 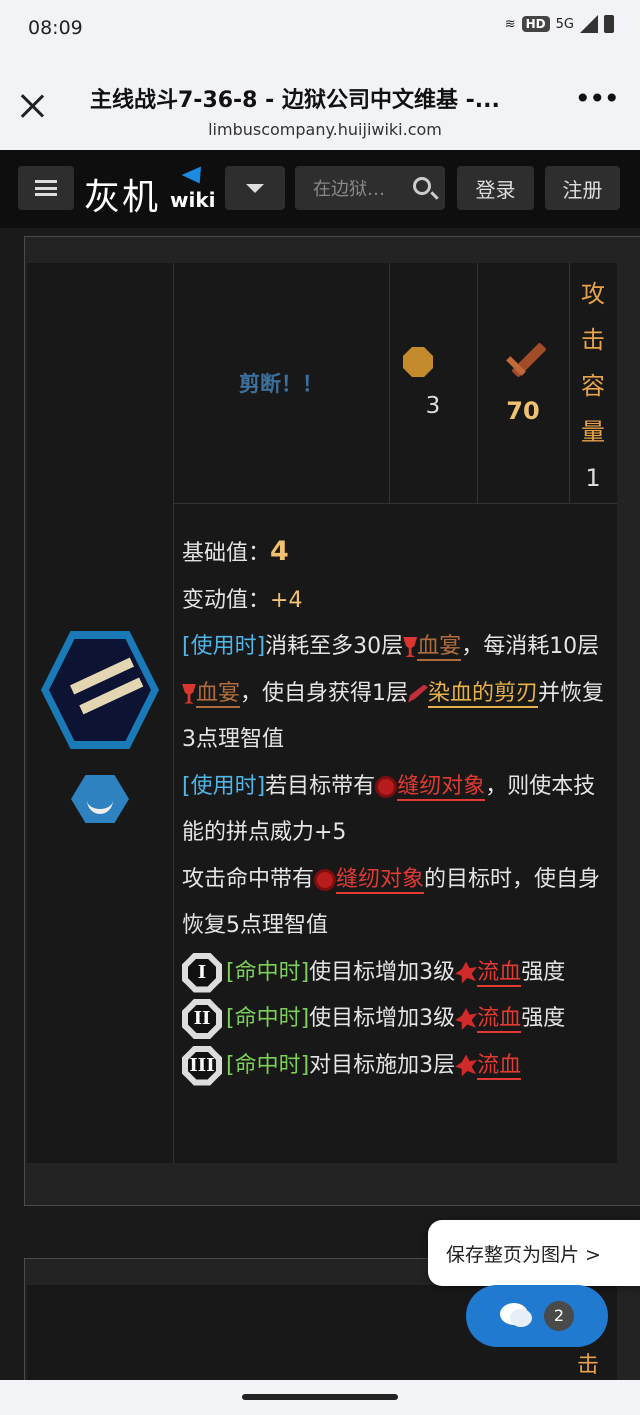 What do you see at coordinates (433, 406) in the screenshot?
I see `coin-count: 3` at bounding box center [433, 406].